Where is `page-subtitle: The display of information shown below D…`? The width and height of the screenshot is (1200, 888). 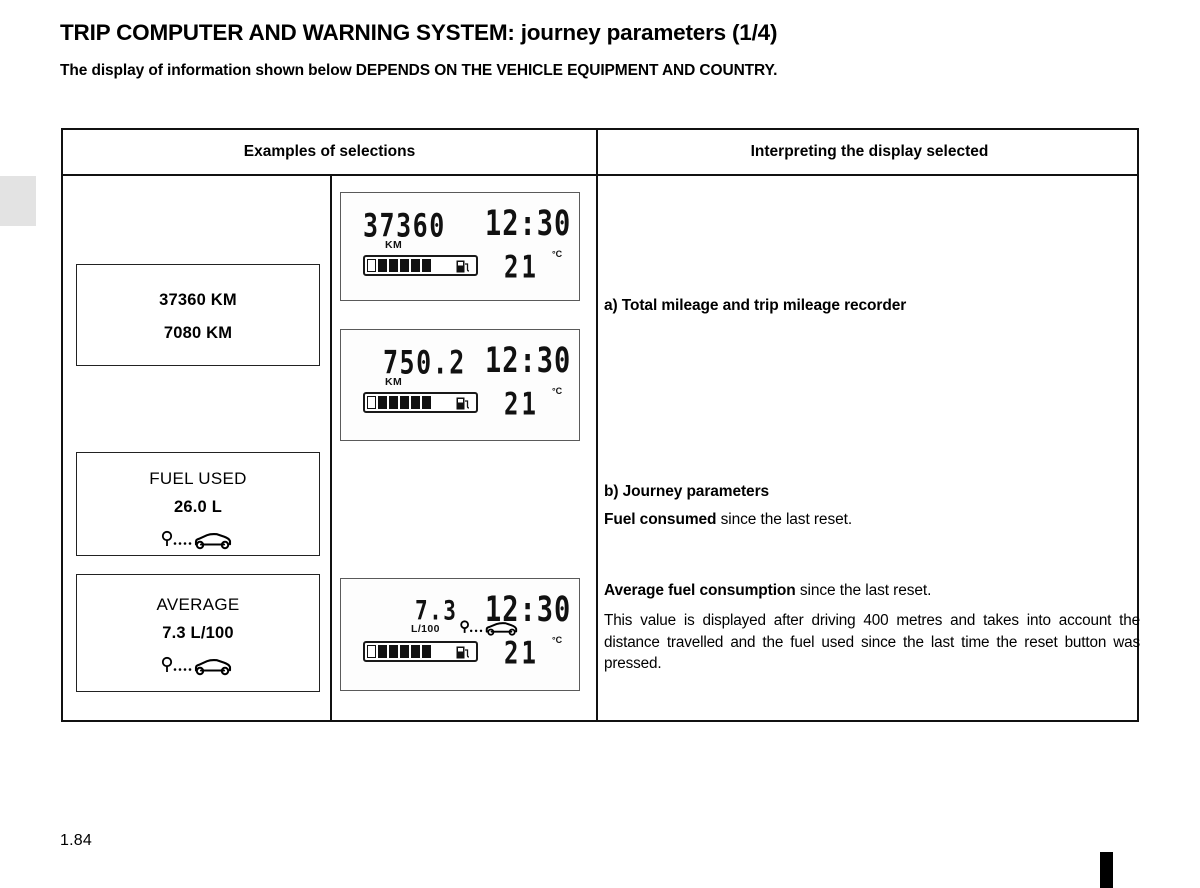
page-subtitle: The display of information shown below D… is located at coordinates (419, 70).